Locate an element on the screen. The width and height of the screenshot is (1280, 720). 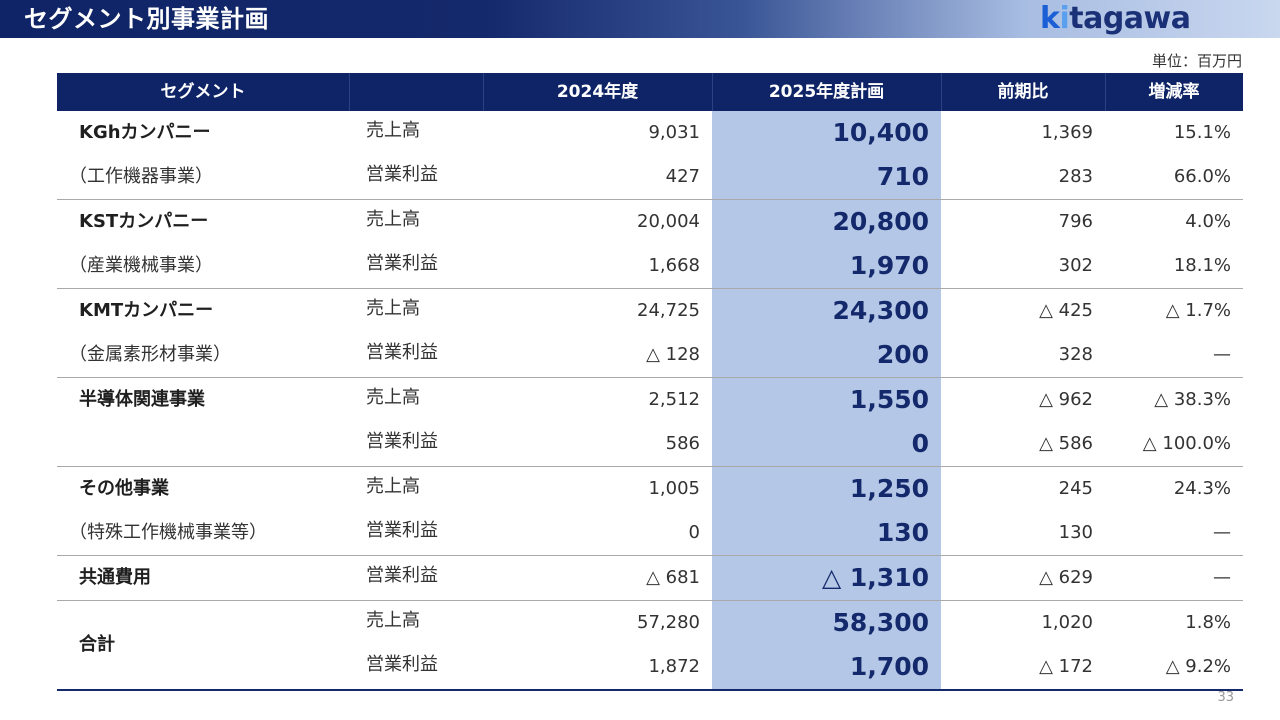
table-row: 合計 売上高 57,280 58,300 1,020 1.8% is located at coordinates (650, 628).